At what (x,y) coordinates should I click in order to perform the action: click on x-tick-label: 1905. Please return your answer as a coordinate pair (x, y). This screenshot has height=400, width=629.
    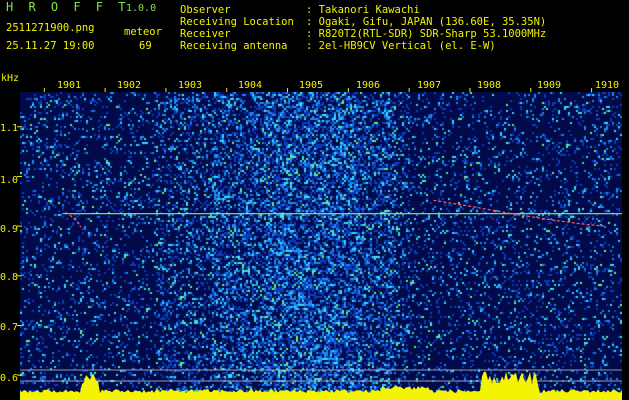
    Looking at the image, I should click on (311, 85).